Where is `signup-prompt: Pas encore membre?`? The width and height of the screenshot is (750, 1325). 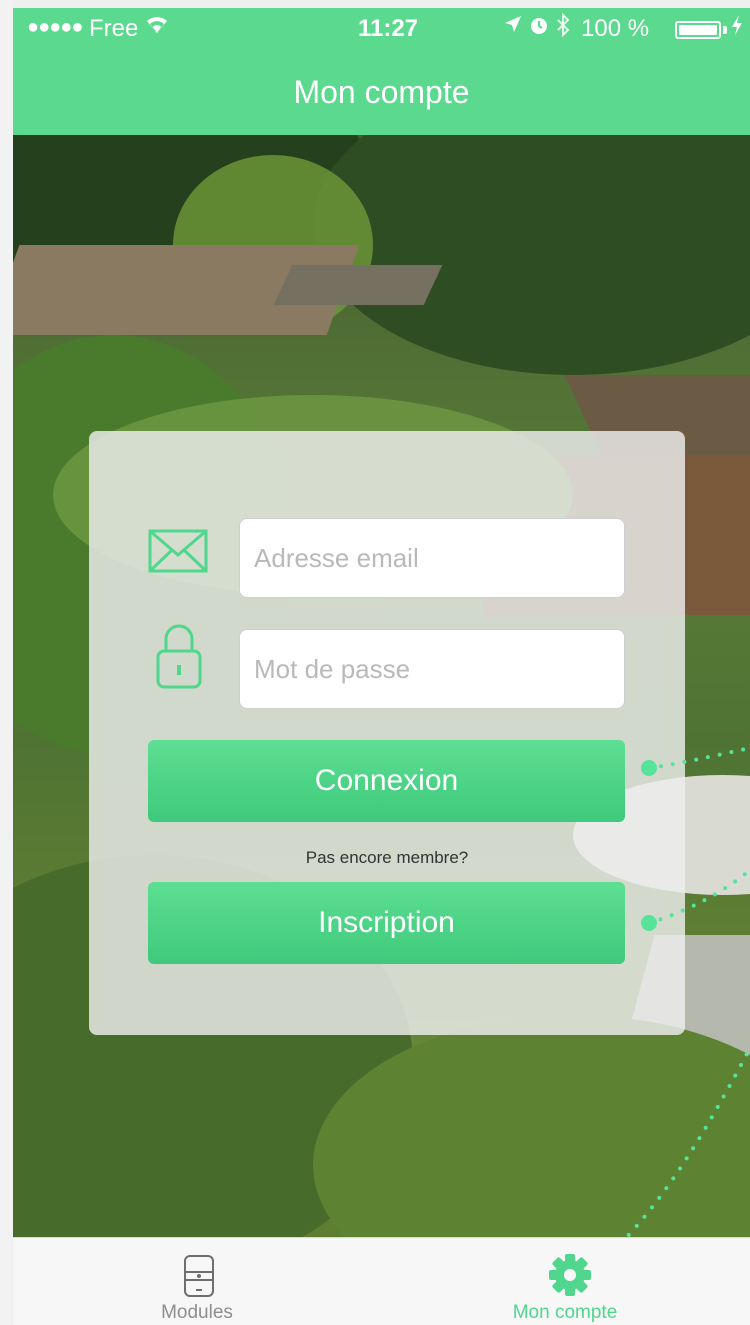
signup-prompt: Pas encore membre? is located at coordinates (387, 857).